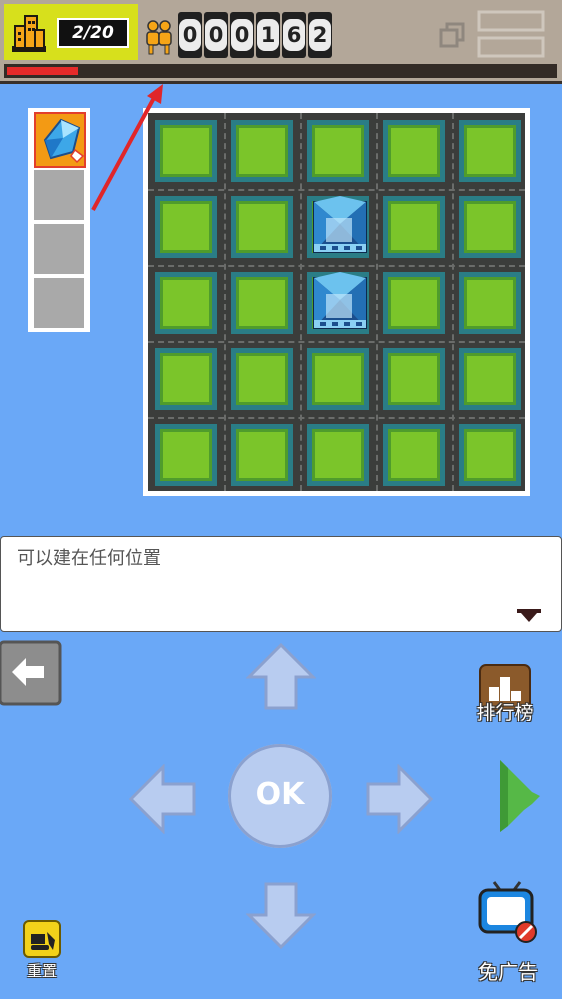 The height and width of the screenshot is (999, 562). What do you see at coordinates (281, 677) in the screenshot?
I see `up-arrow-button` at bounding box center [281, 677].